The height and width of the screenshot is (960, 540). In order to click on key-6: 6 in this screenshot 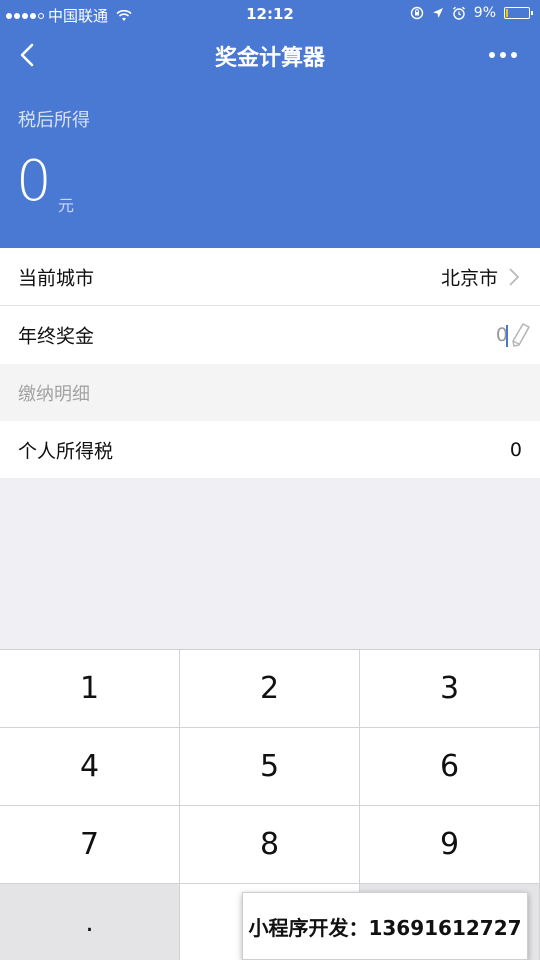, I will do `click(450, 767)`.